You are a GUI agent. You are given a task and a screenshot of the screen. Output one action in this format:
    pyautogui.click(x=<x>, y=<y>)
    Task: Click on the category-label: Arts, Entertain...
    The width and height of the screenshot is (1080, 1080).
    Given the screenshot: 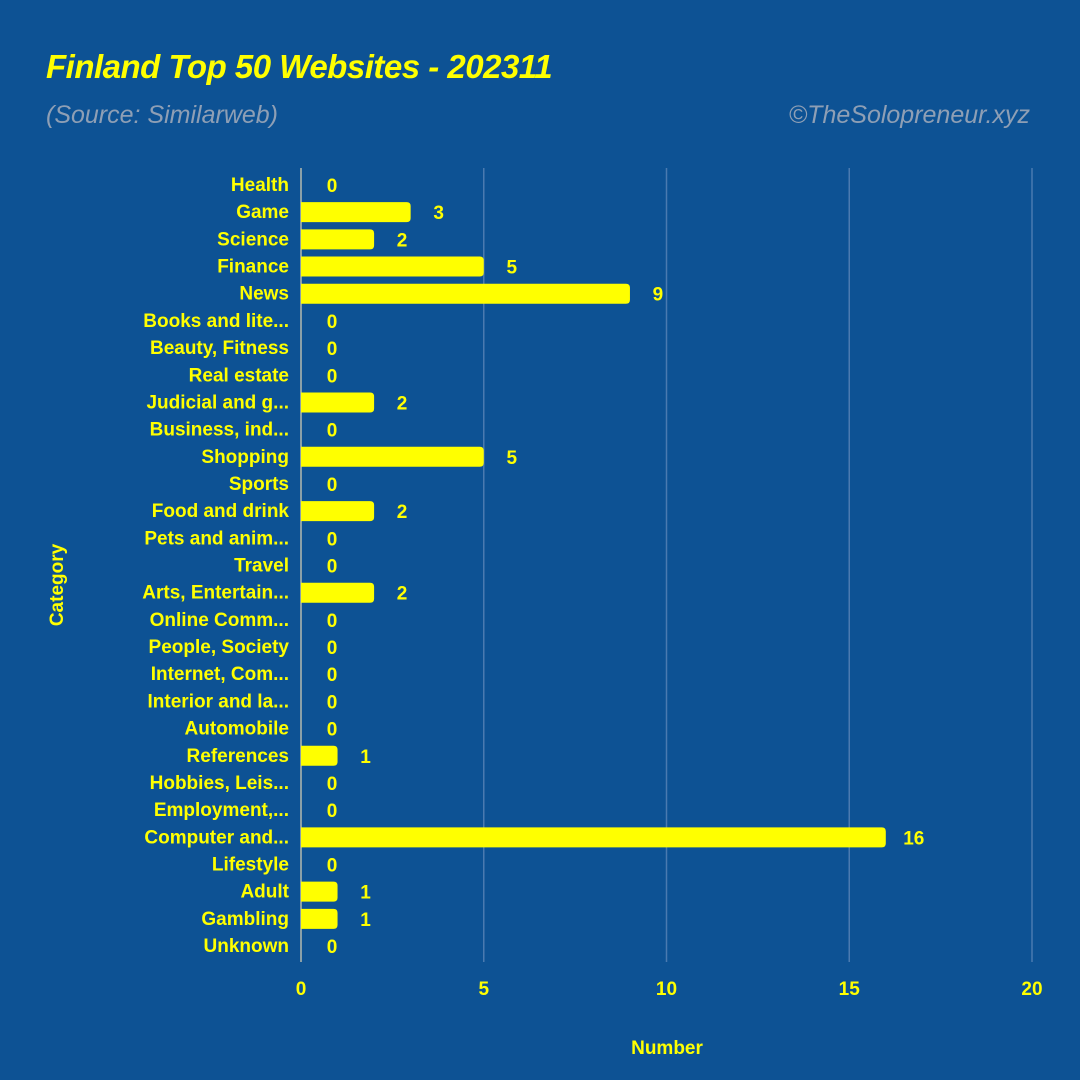 What is the action you would take?
    pyautogui.click(x=215, y=593)
    